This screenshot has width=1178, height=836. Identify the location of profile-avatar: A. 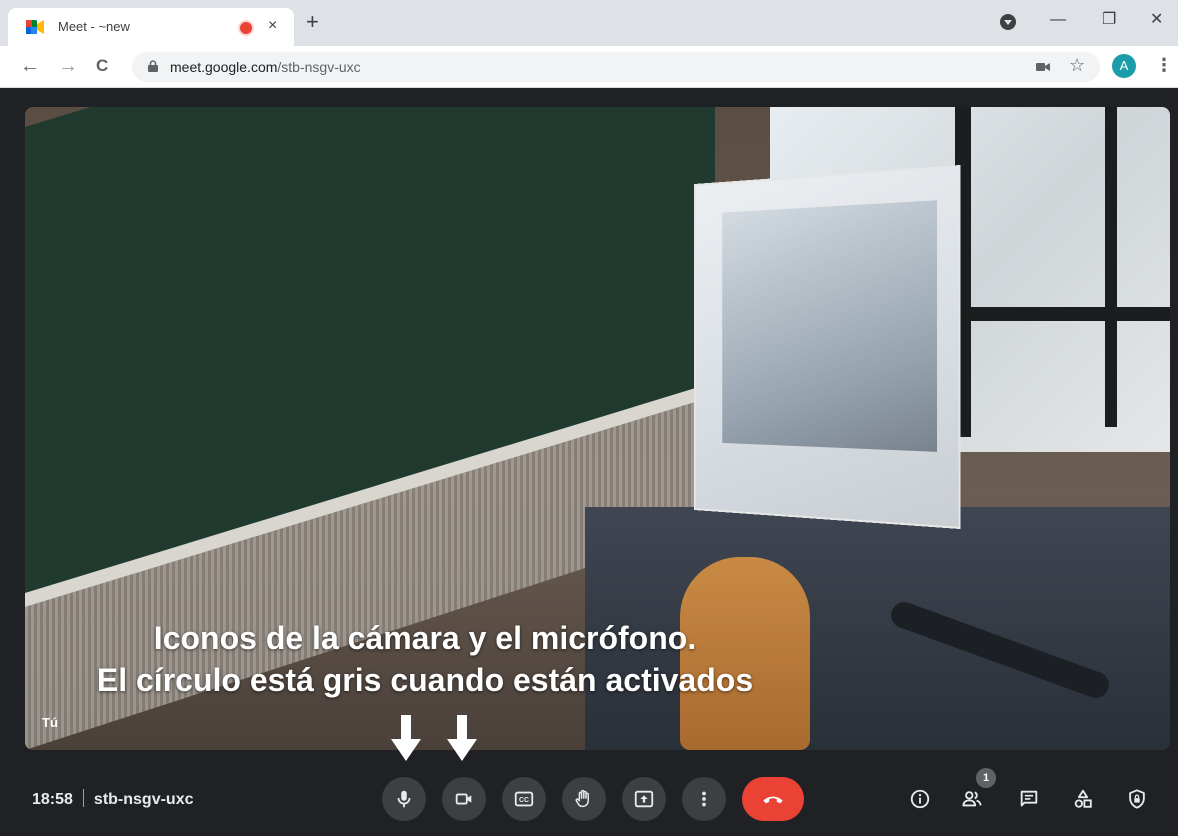
(1124, 66).